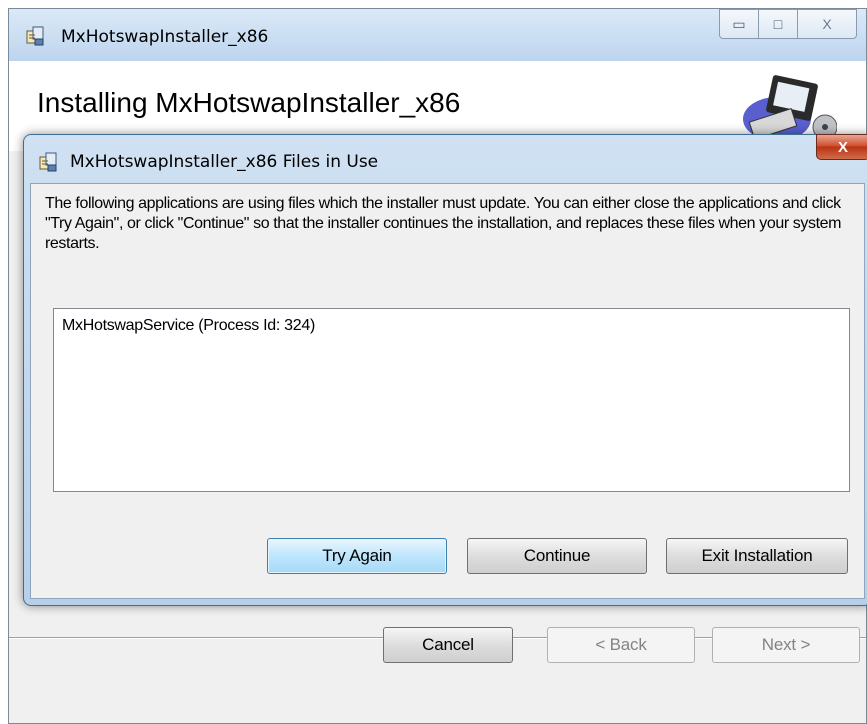  I want to click on dialog-title: MxHotswapInstaller_x86 Files in Use, so click(224, 162).